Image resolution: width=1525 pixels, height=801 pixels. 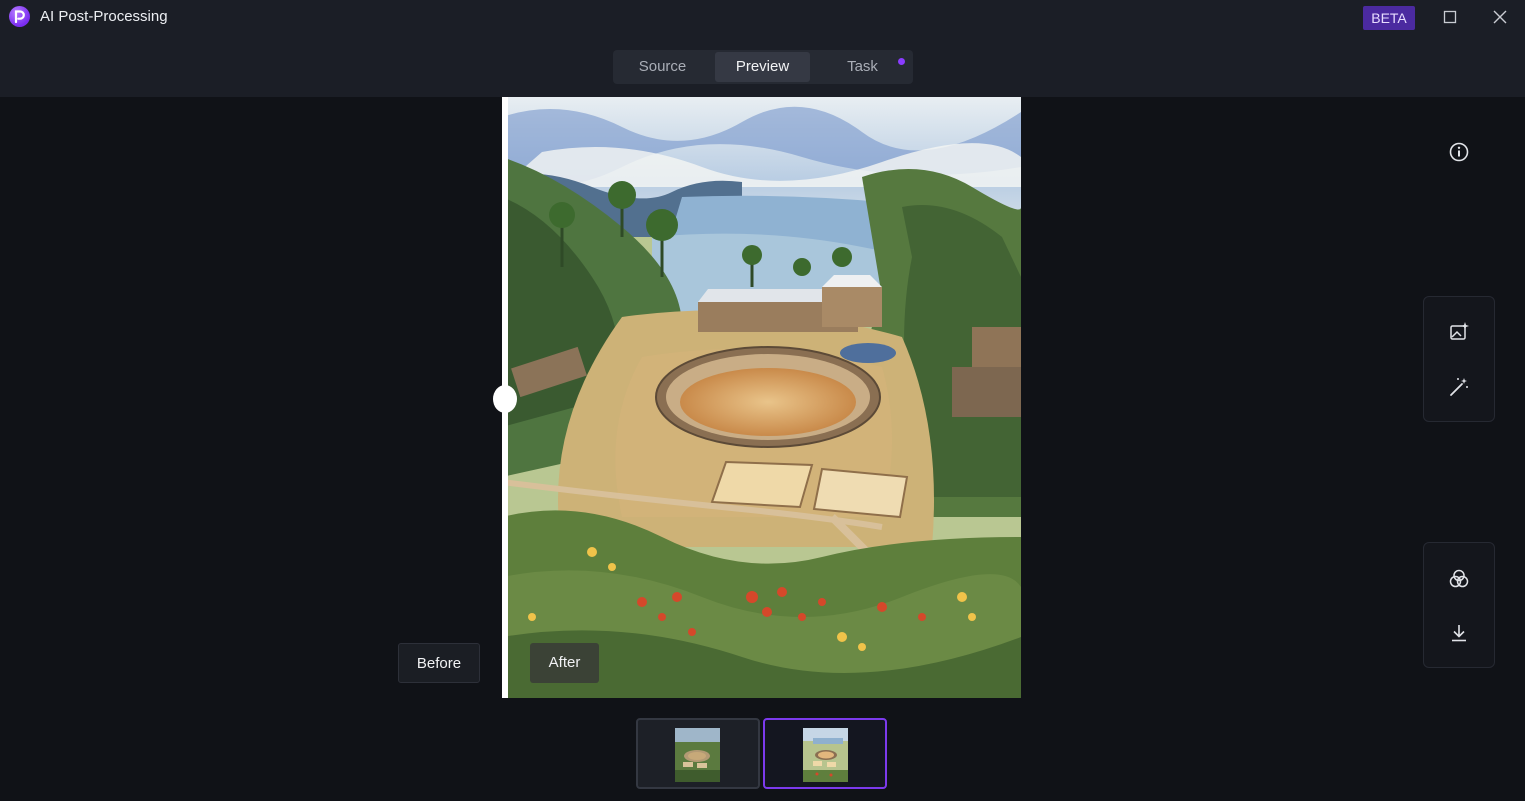 I want to click on magic-wand-icon, so click(x=1459, y=387).